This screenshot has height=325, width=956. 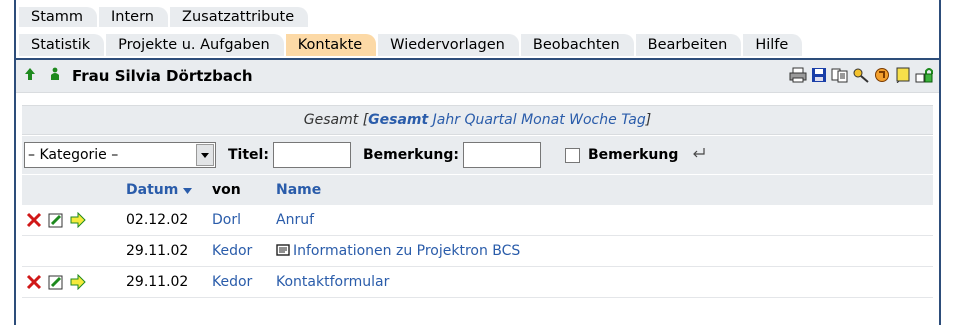 I want to click on tab-hilfe: Hilfe, so click(x=773, y=45).